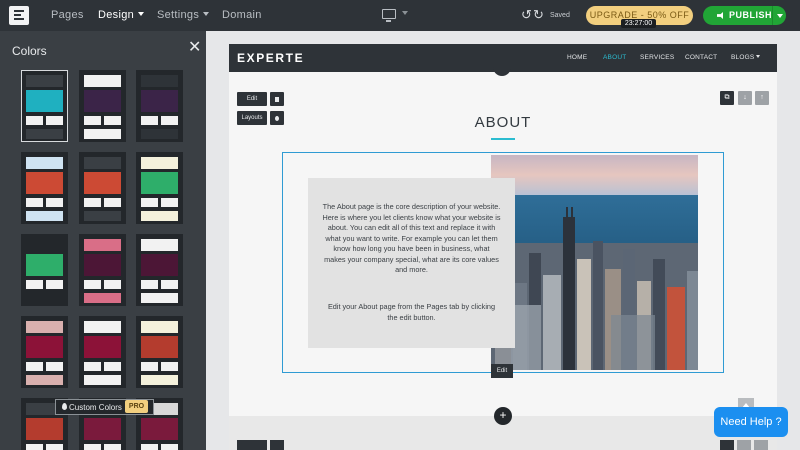 This screenshot has height=450, width=800. What do you see at coordinates (252, 445) in the screenshot?
I see `section-edit-button` at bounding box center [252, 445].